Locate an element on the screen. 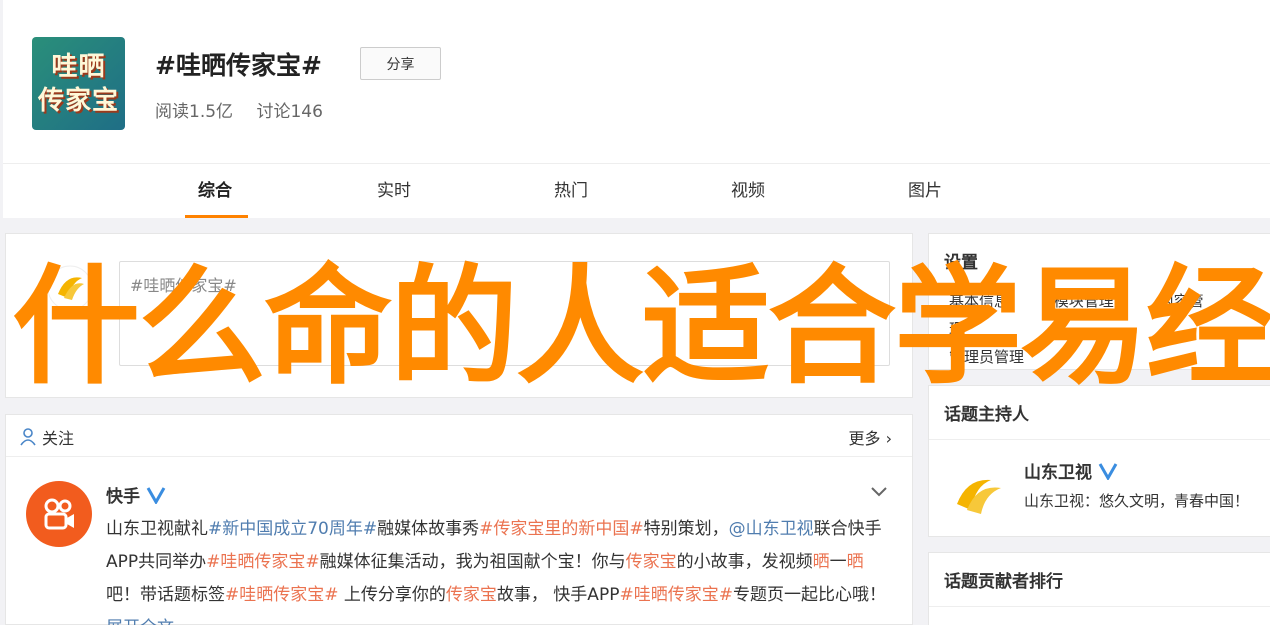  tab-video: 视频 is located at coordinates (748, 191).